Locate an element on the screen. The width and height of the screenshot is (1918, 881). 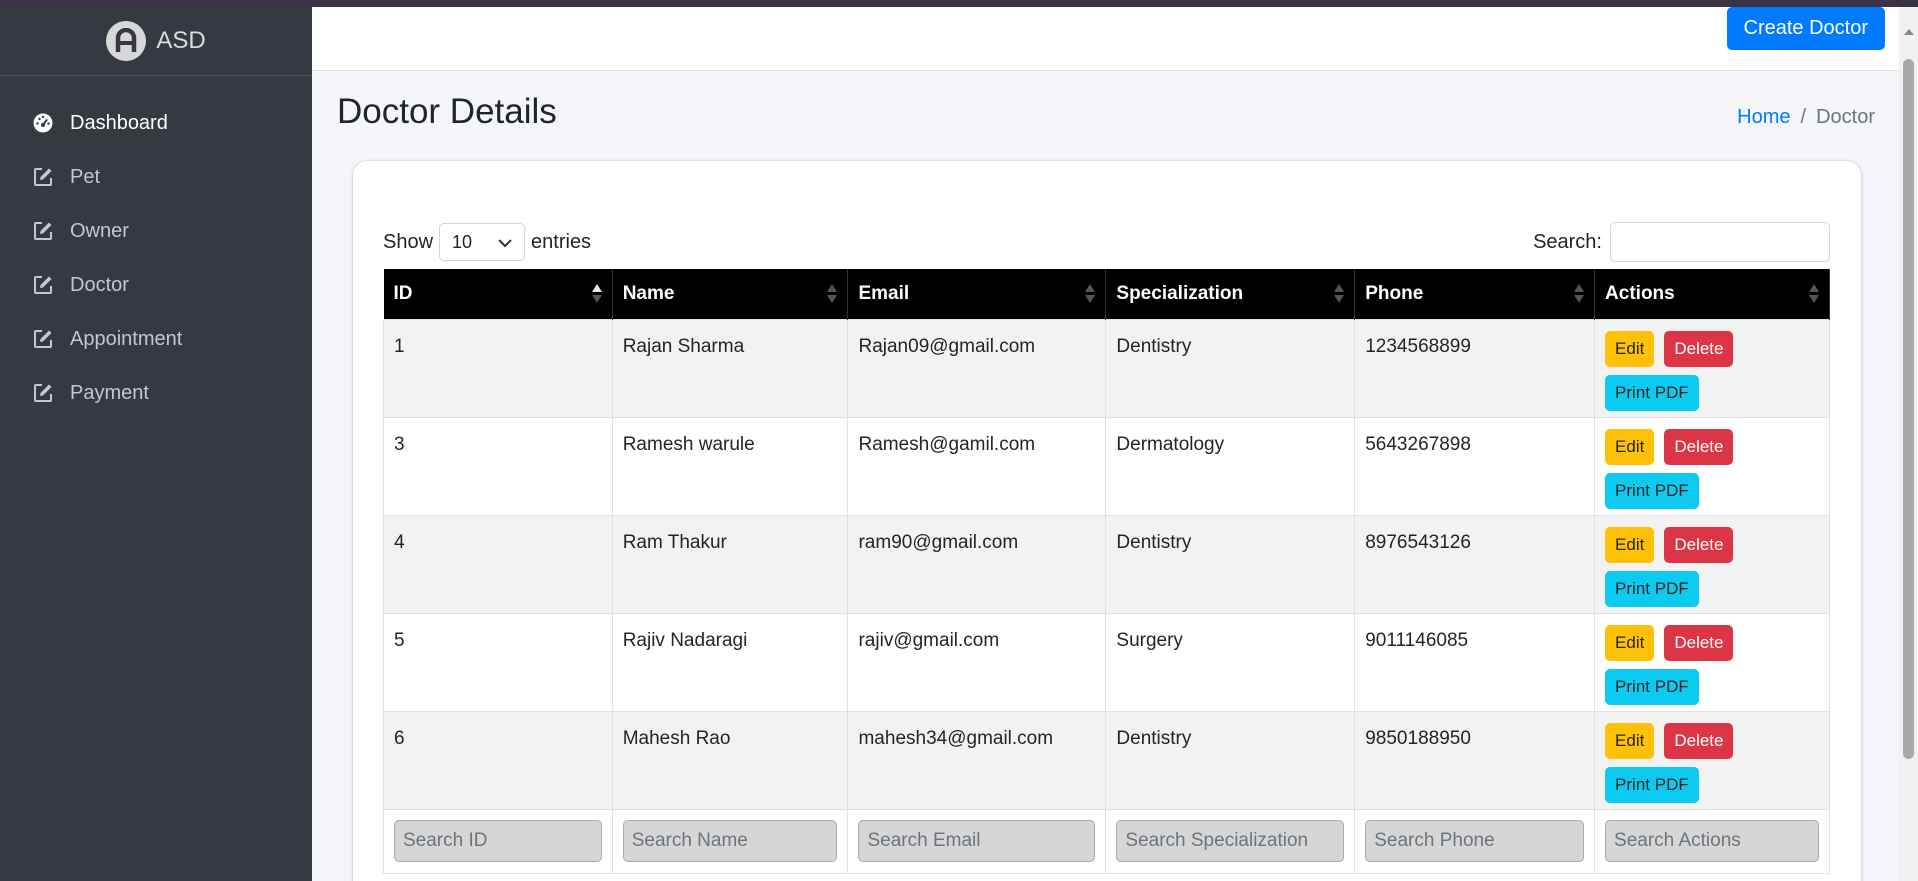
column-header-email: Email is located at coordinates (977, 294).